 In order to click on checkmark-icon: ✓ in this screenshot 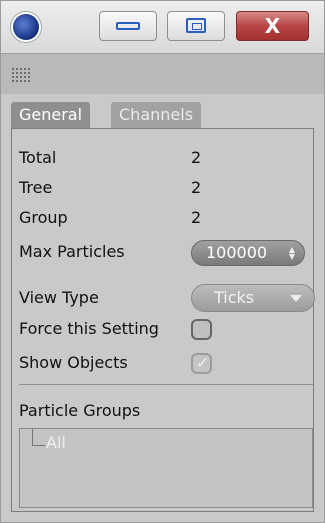, I will do `click(203, 362)`.